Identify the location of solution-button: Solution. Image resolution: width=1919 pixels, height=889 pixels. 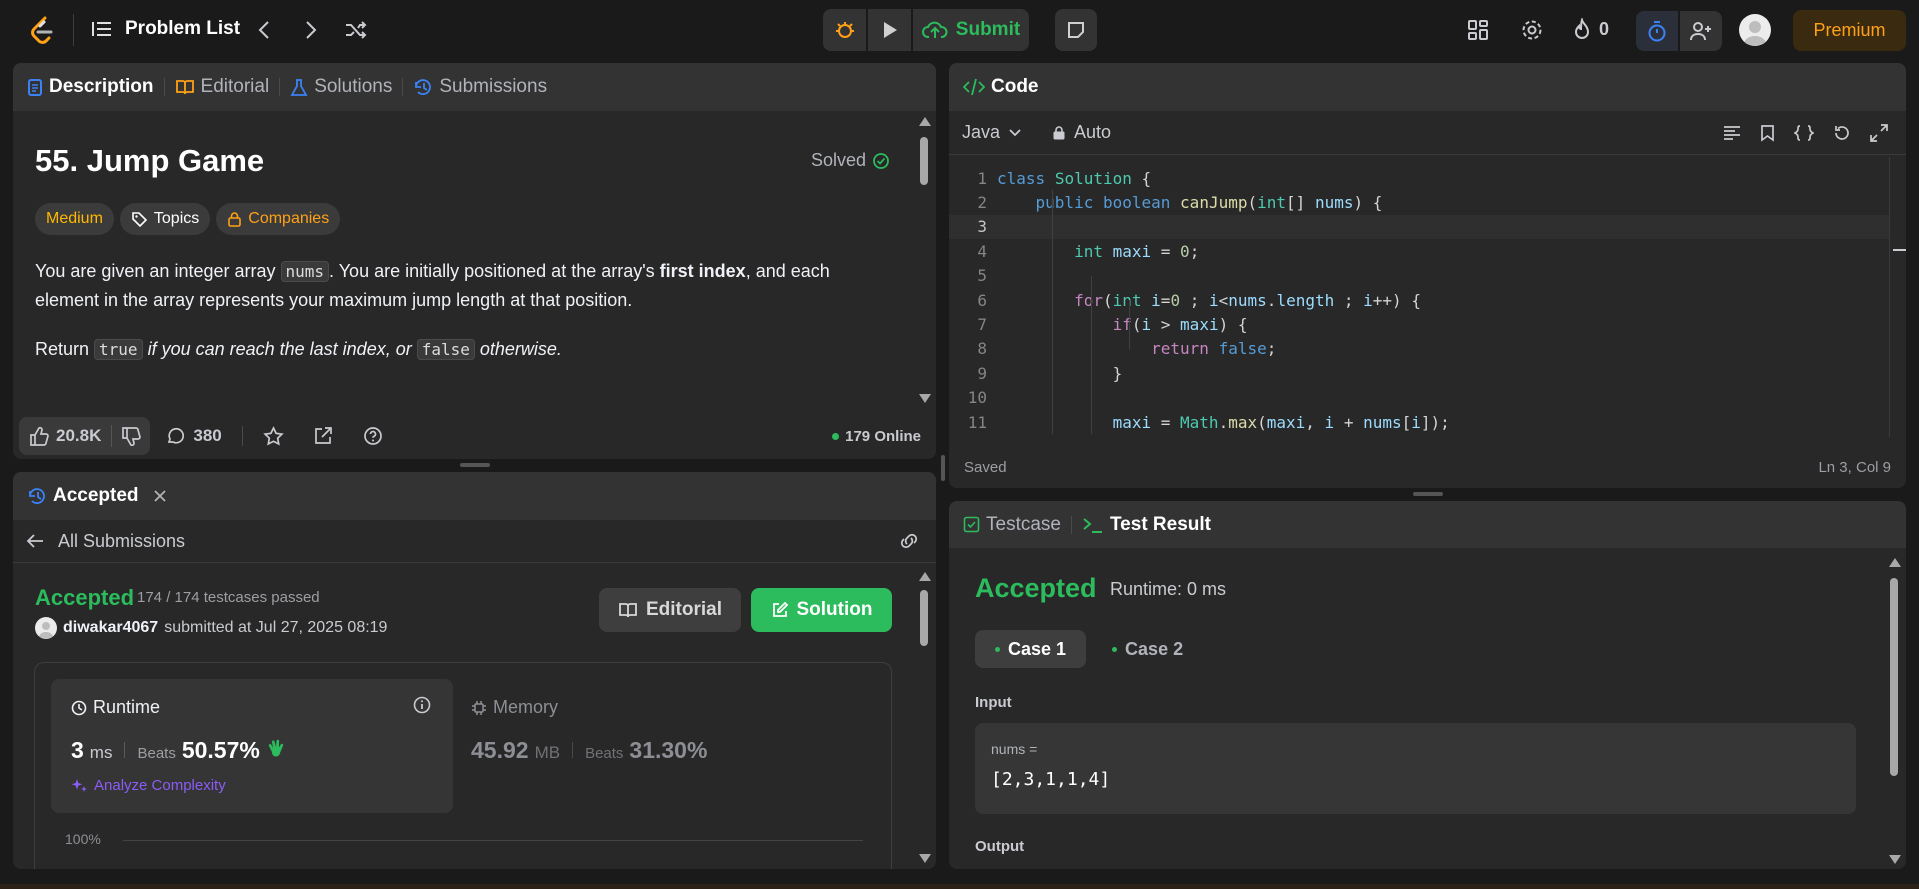
(821, 610).